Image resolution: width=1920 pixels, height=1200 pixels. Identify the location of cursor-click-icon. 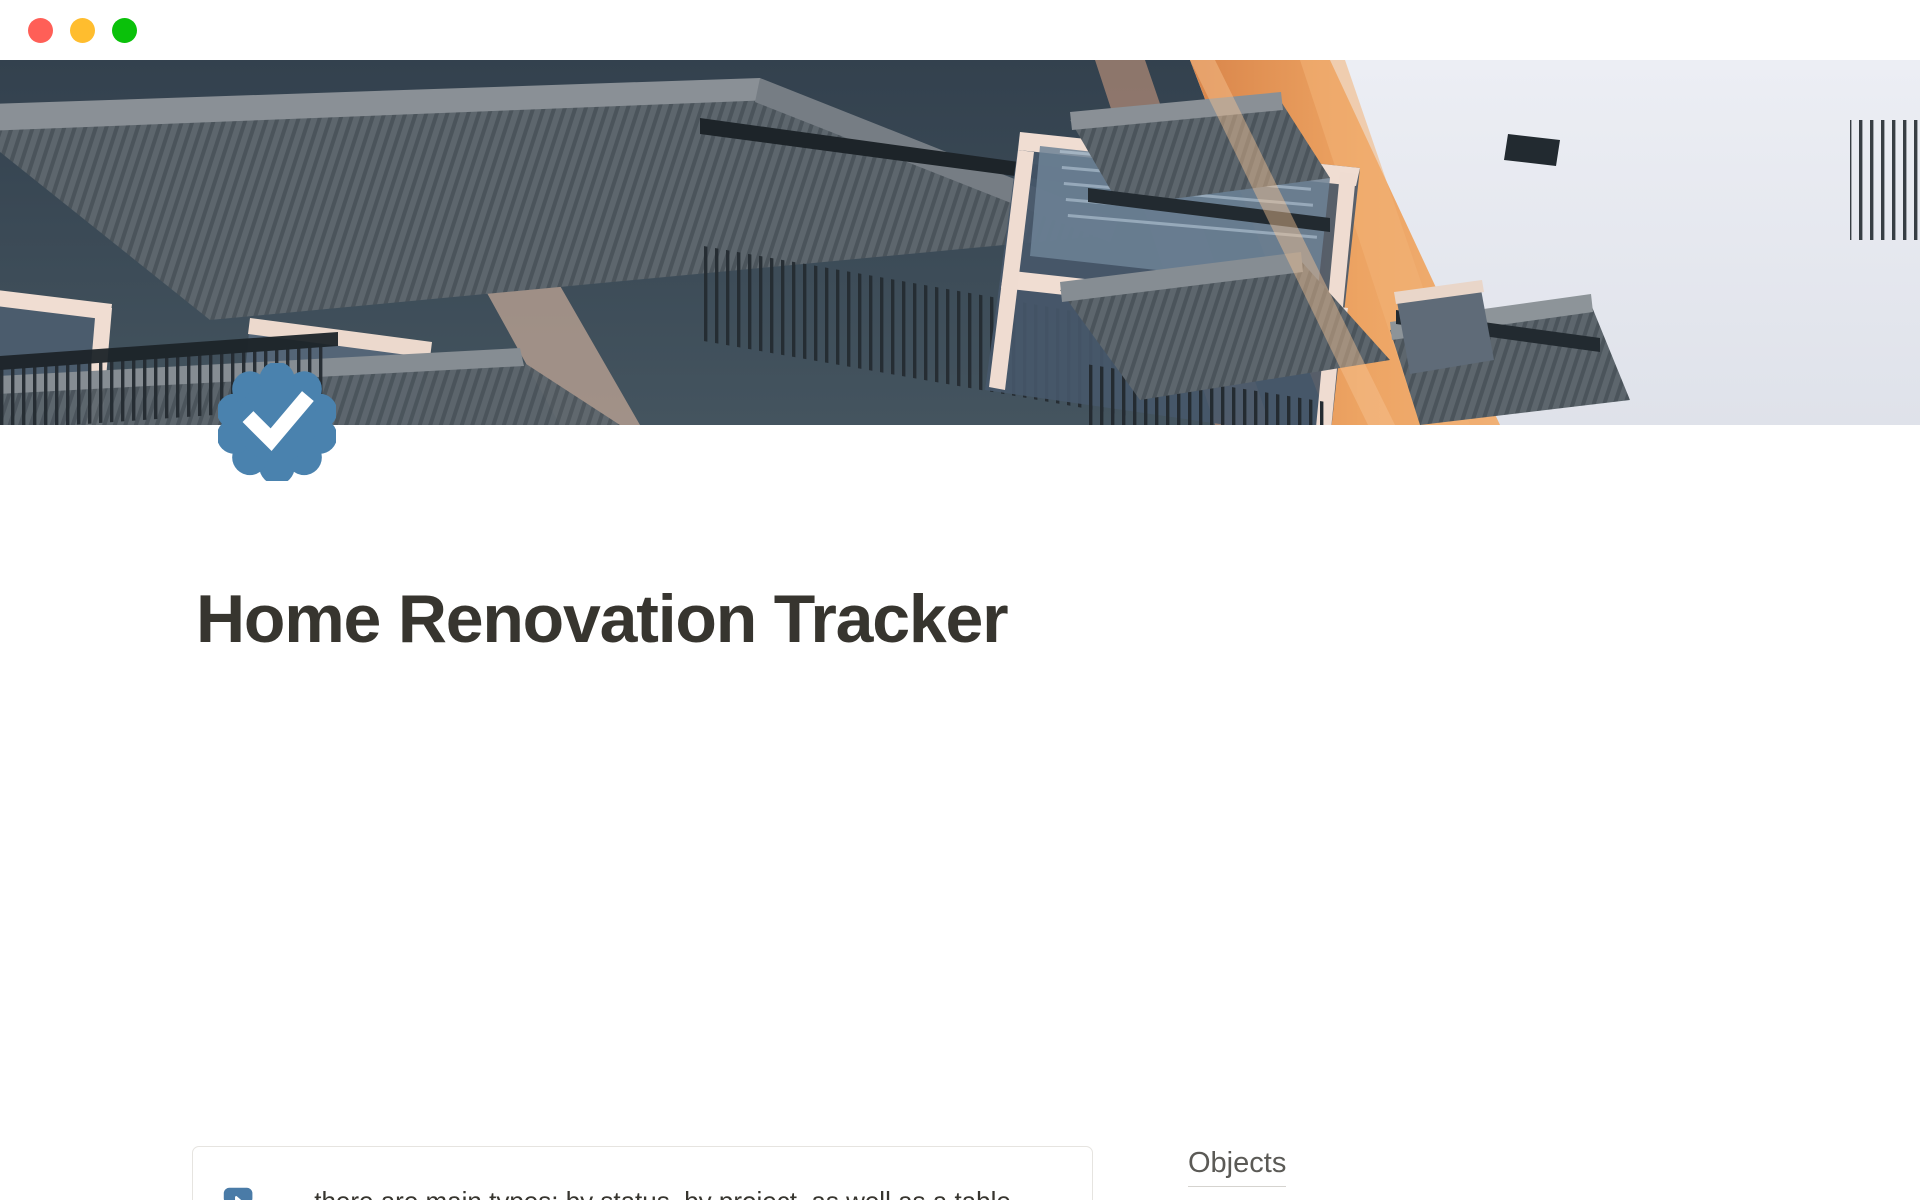
(240, 1191).